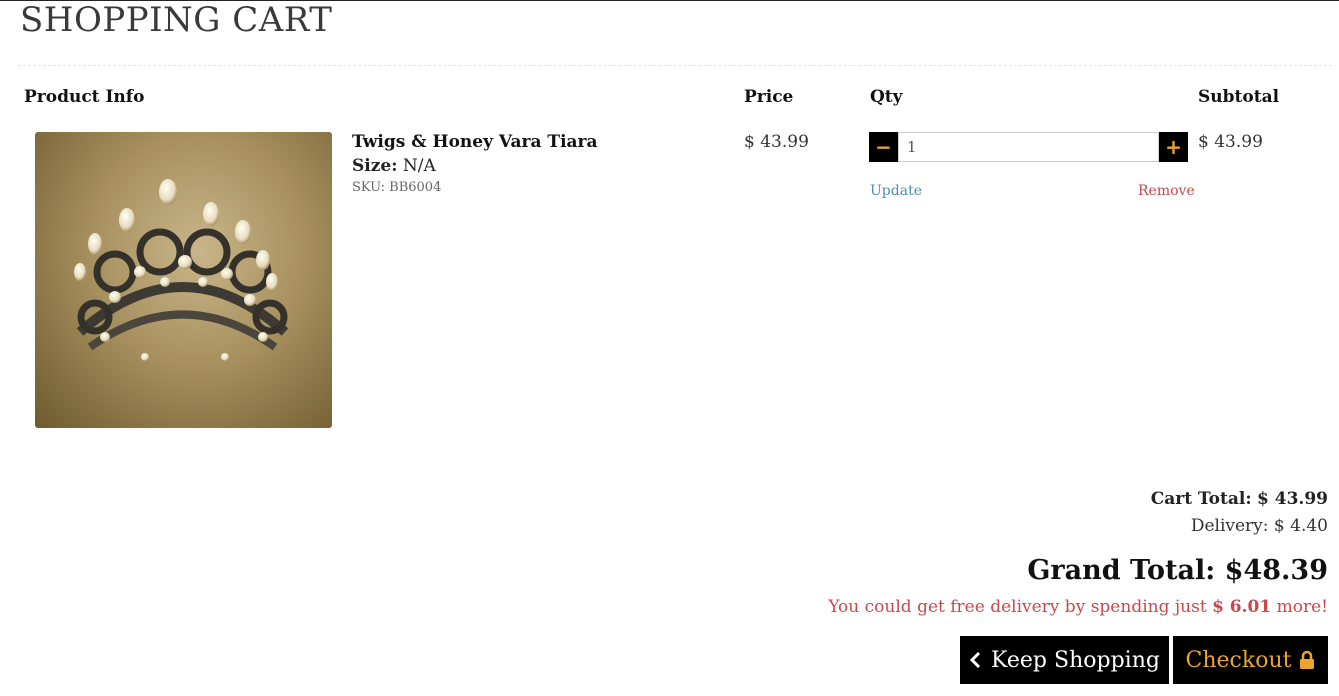  What do you see at coordinates (1177, 570) in the screenshot?
I see `grand-total: Grand Total: $48.39` at bounding box center [1177, 570].